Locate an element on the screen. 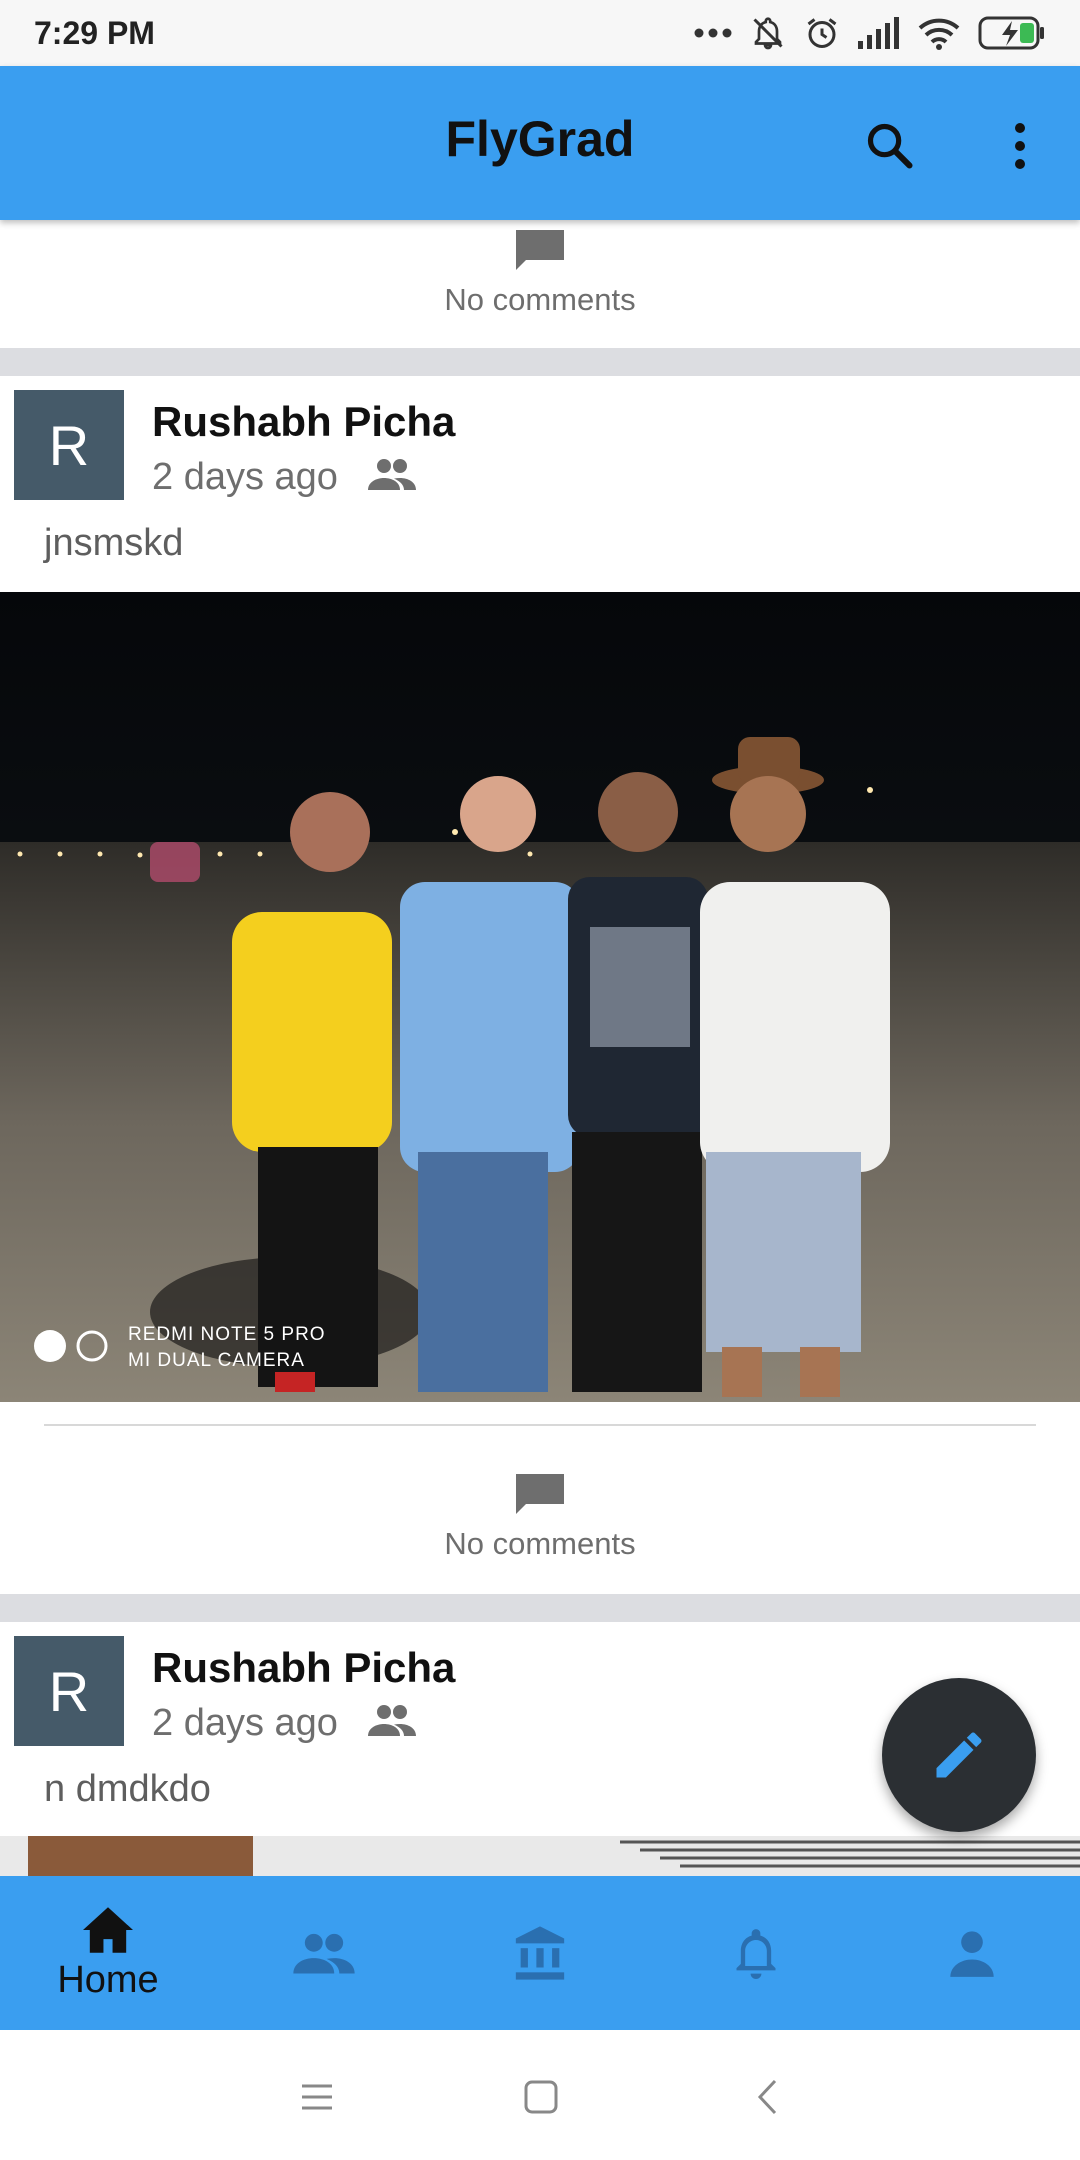 The image size is (1080, 2160). nav-notifications is located at coordinates (756, 1953).